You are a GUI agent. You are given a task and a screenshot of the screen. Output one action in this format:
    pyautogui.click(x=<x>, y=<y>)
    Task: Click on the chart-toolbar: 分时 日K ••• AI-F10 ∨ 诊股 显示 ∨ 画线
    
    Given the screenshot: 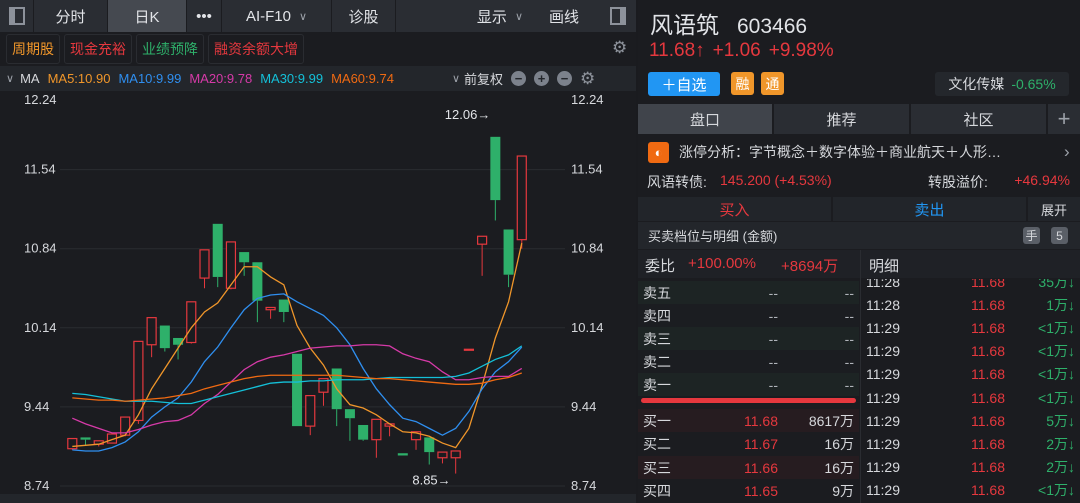 What is the action you would take?
    pyautogui.click(x=318, y=16)
    